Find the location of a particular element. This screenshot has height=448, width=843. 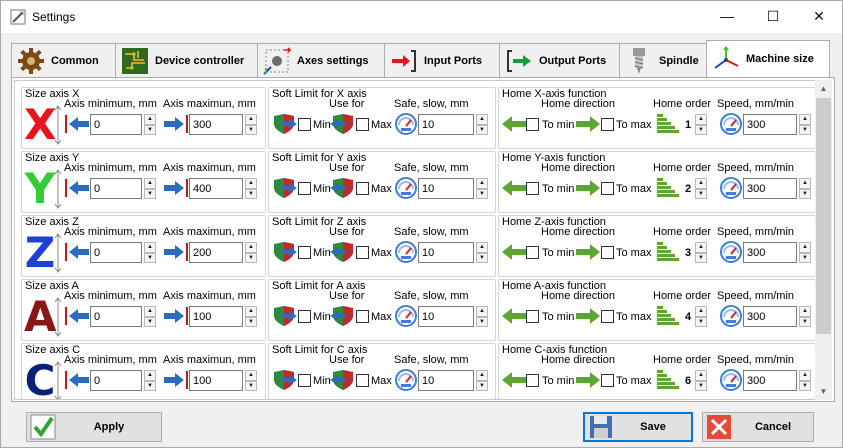

safe-slow-input-x-spin-buttons: ▲ ▼ is located at coordinates (482, 124).